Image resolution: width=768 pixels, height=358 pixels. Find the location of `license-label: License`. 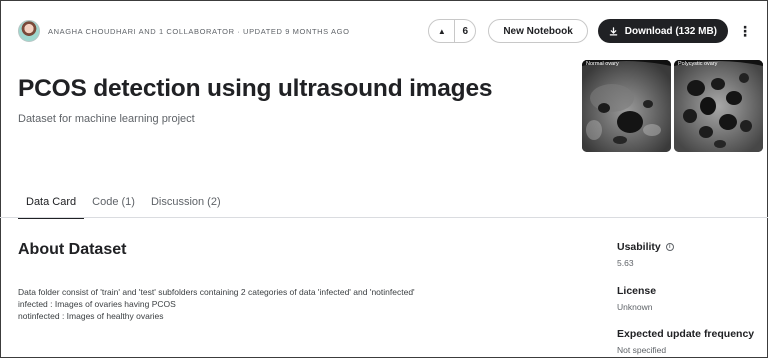

license-label: License is located at coordinates (637, 291).